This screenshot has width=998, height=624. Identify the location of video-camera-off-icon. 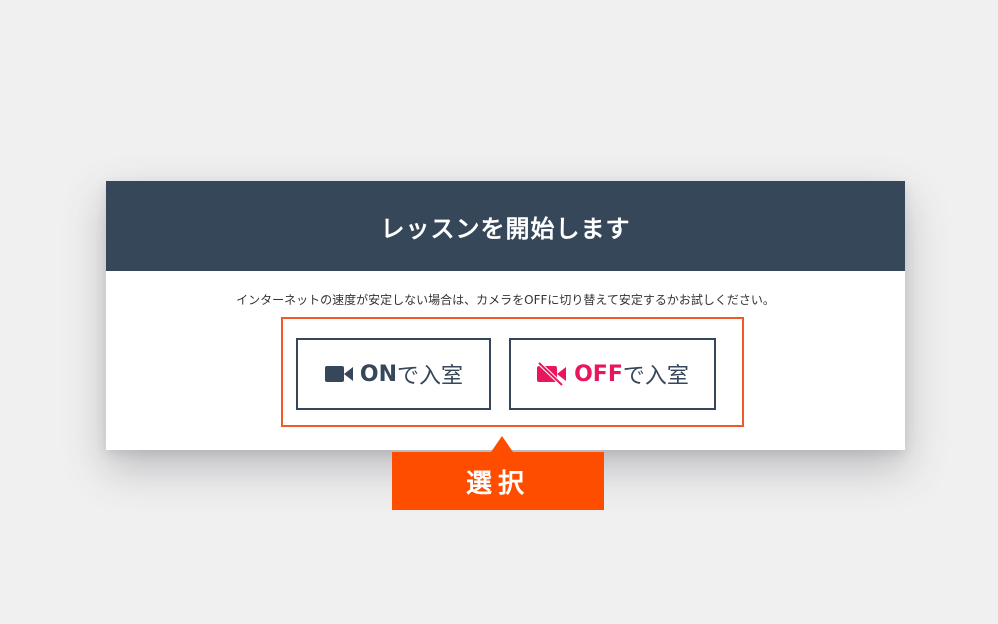
(552, 374).